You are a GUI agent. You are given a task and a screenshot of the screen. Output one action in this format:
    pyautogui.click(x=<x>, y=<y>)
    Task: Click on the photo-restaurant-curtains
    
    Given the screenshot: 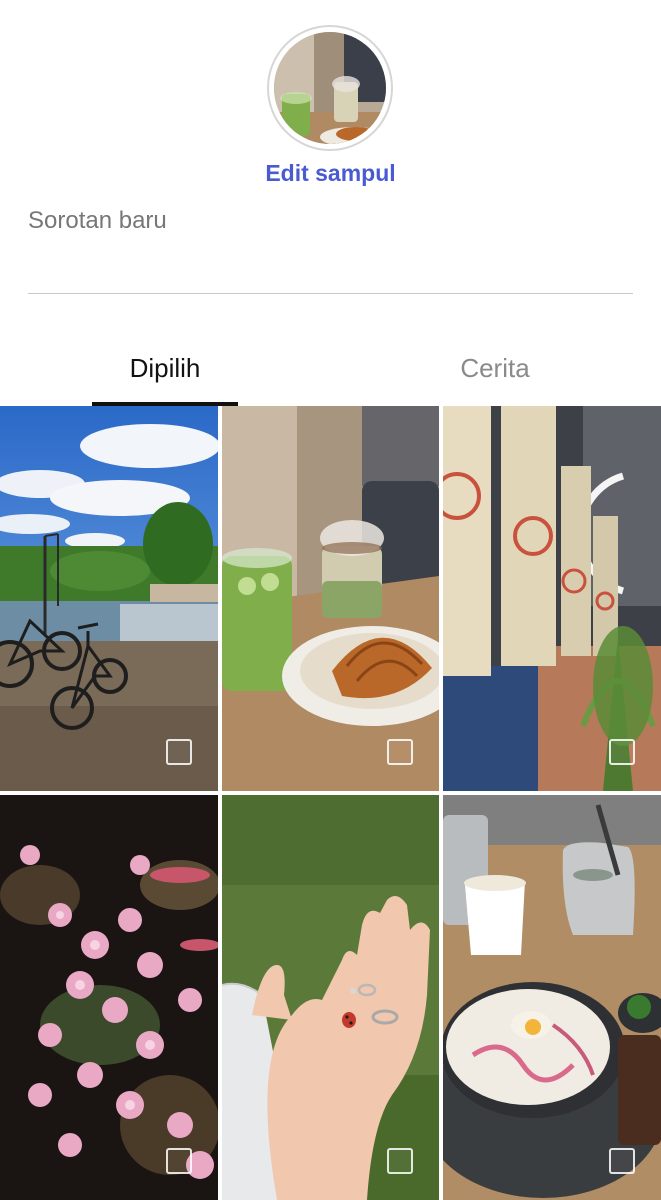 What is the action you would take?
    pyautogui.click(x=552, y=598)
    